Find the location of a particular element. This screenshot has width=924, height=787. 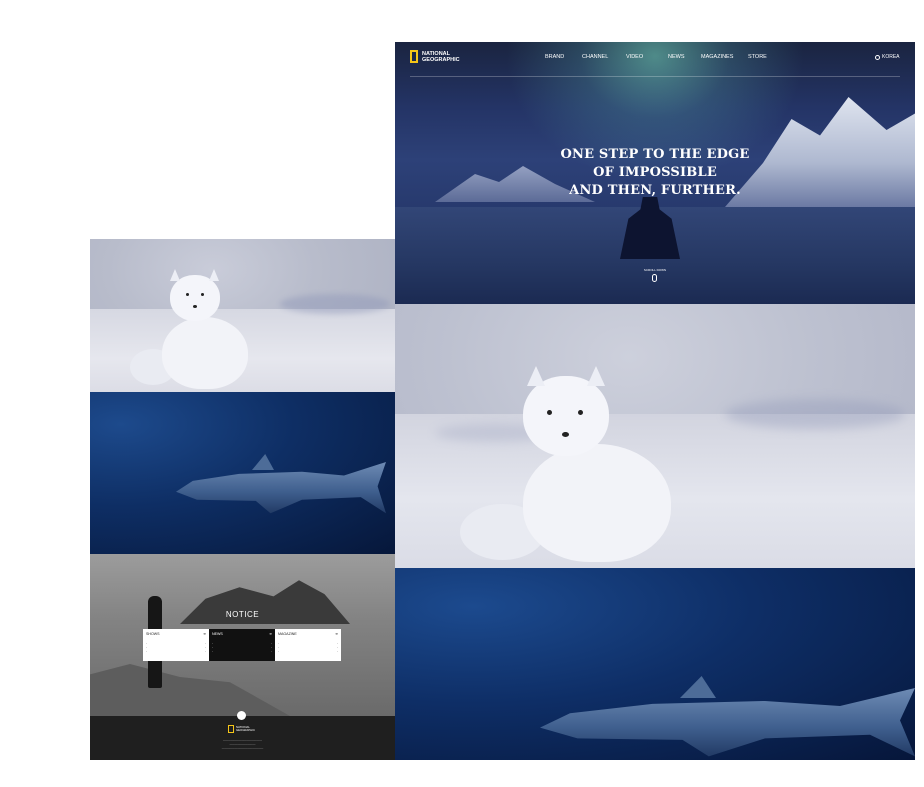

notice-card-magazine: MAGAZINE ➜ · · · · · · is located at coordinates (308, 645).